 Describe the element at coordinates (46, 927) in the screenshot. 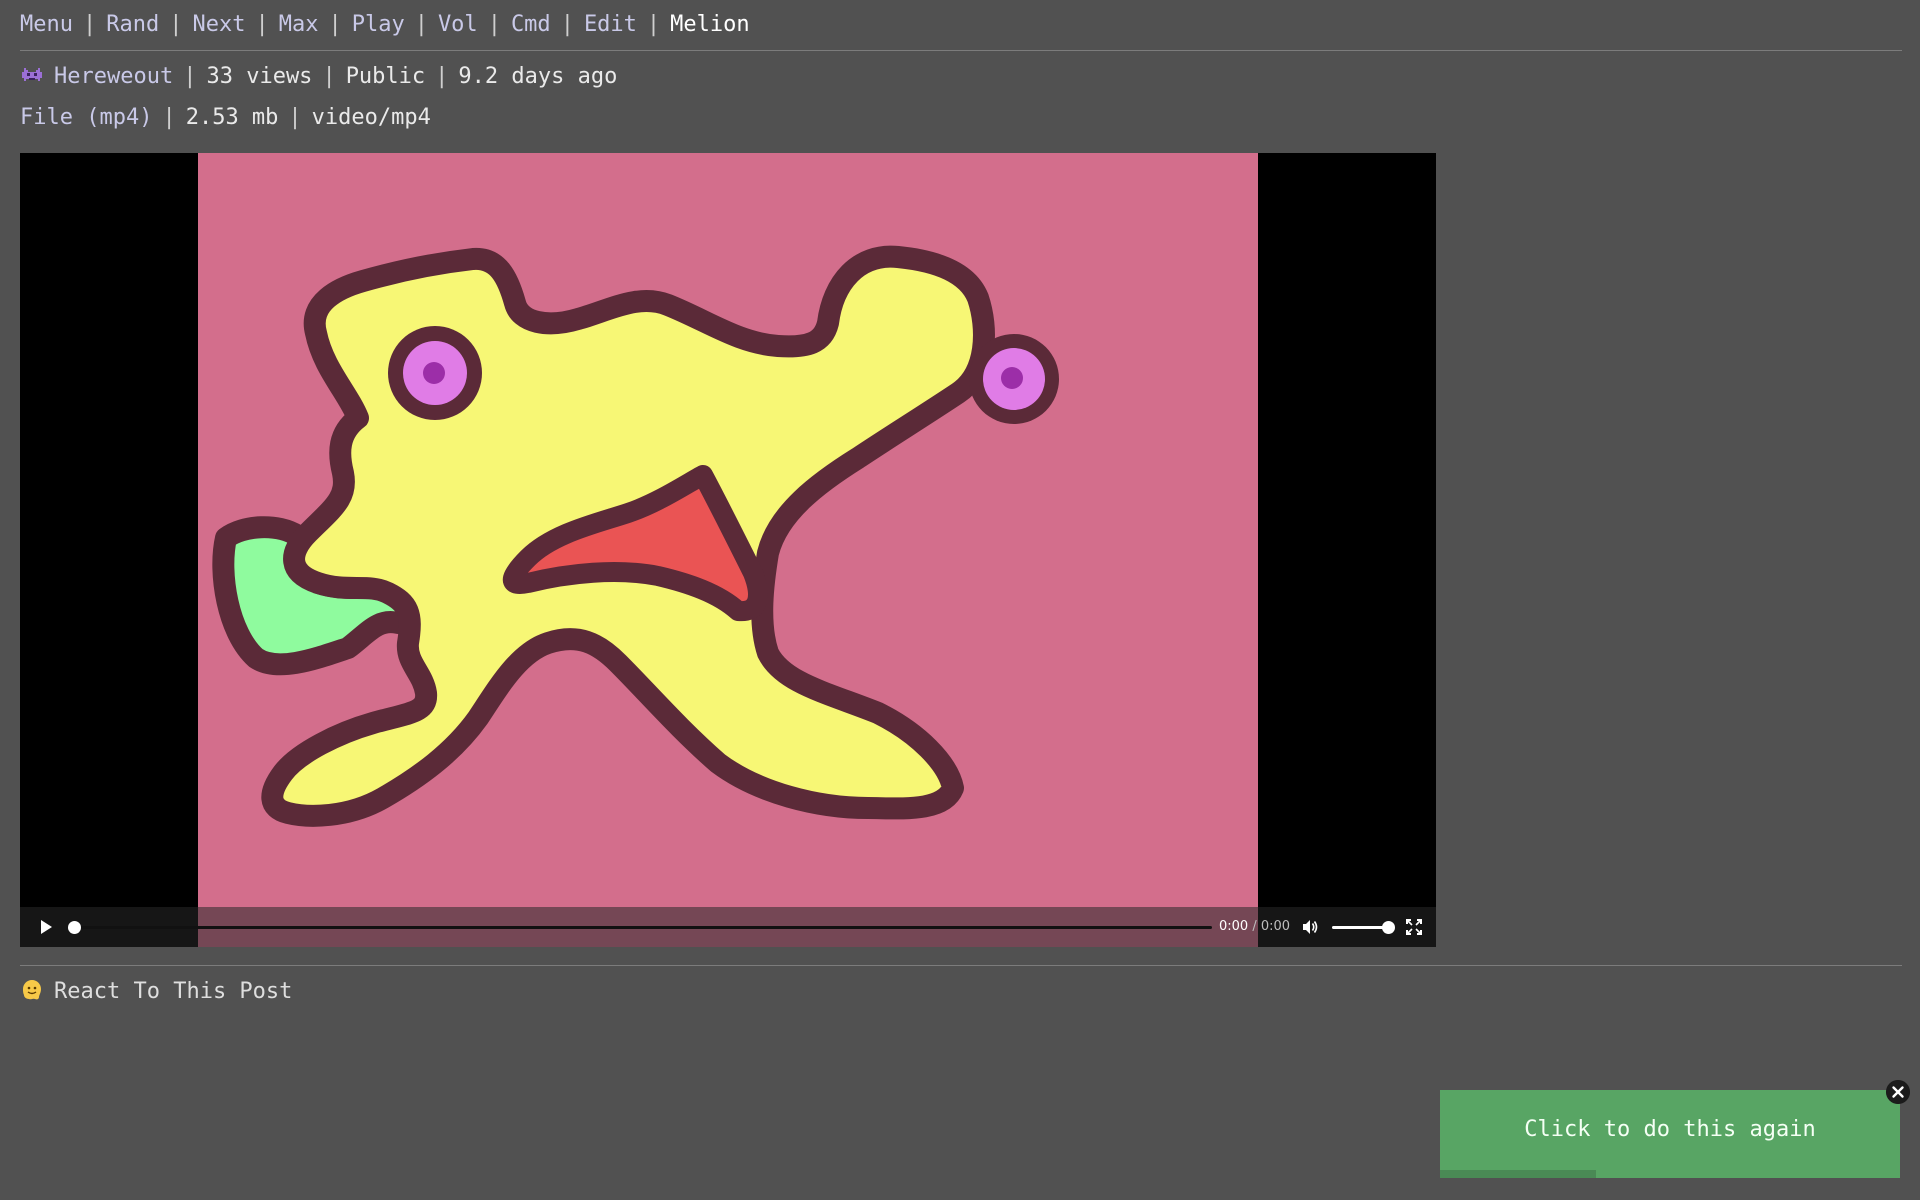

I see `play-icon` at that location.